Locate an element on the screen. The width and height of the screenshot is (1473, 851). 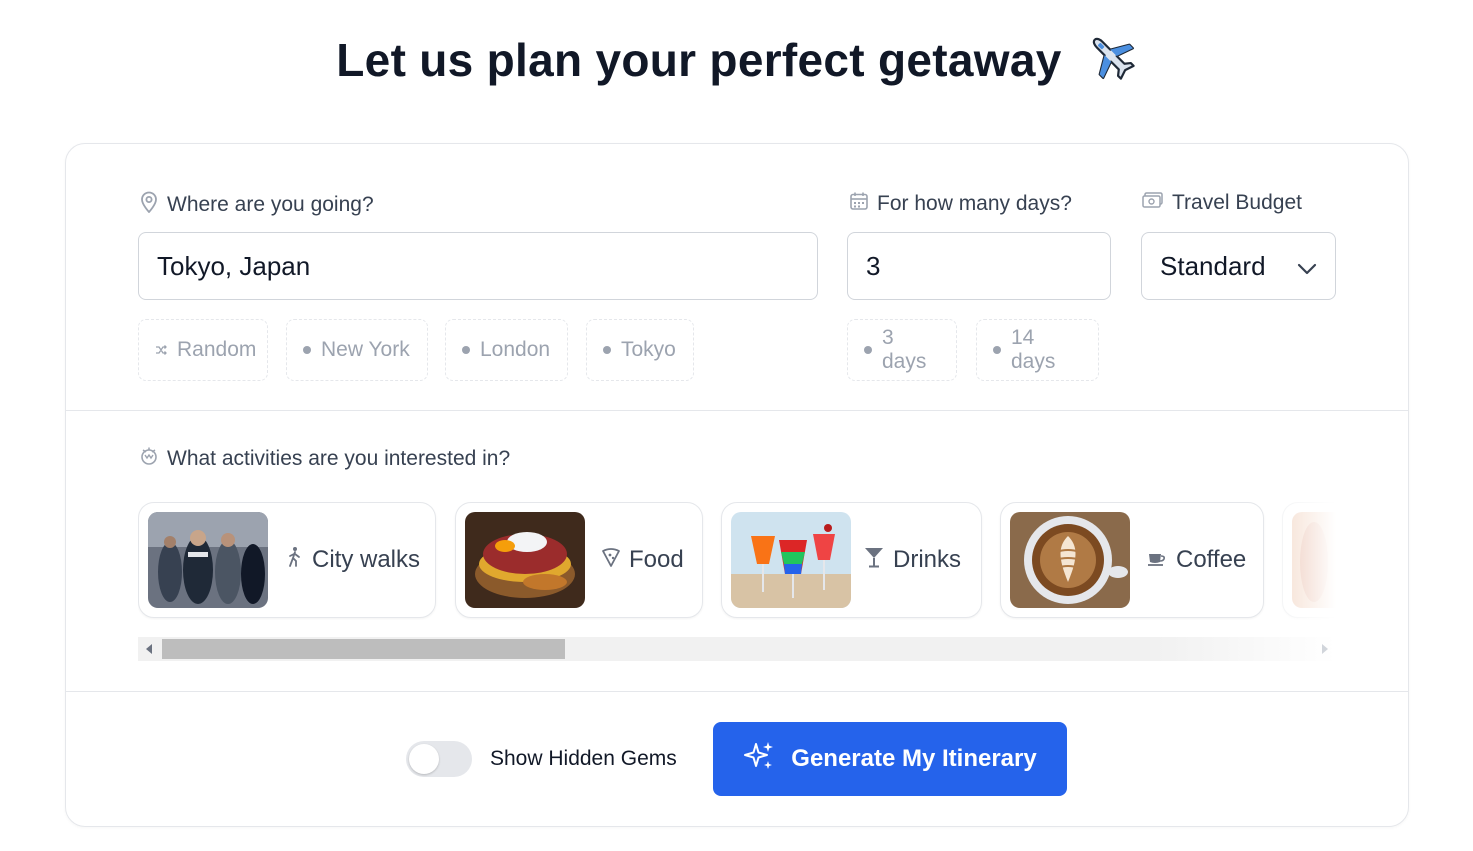
calendar-icon is located at coordinates (859, 204).